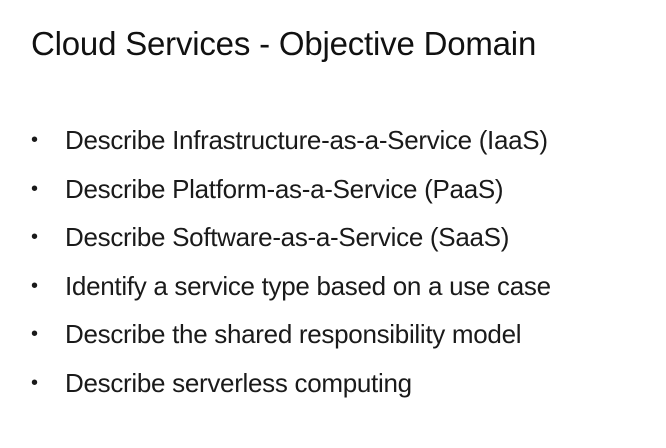 The height and width of the screenshot is (448, 666). Describe the element at coordinates (287, 237) in the screenshot. I see `bullet-text: Describe Software-as-a-Service (SaaS)` at that location.